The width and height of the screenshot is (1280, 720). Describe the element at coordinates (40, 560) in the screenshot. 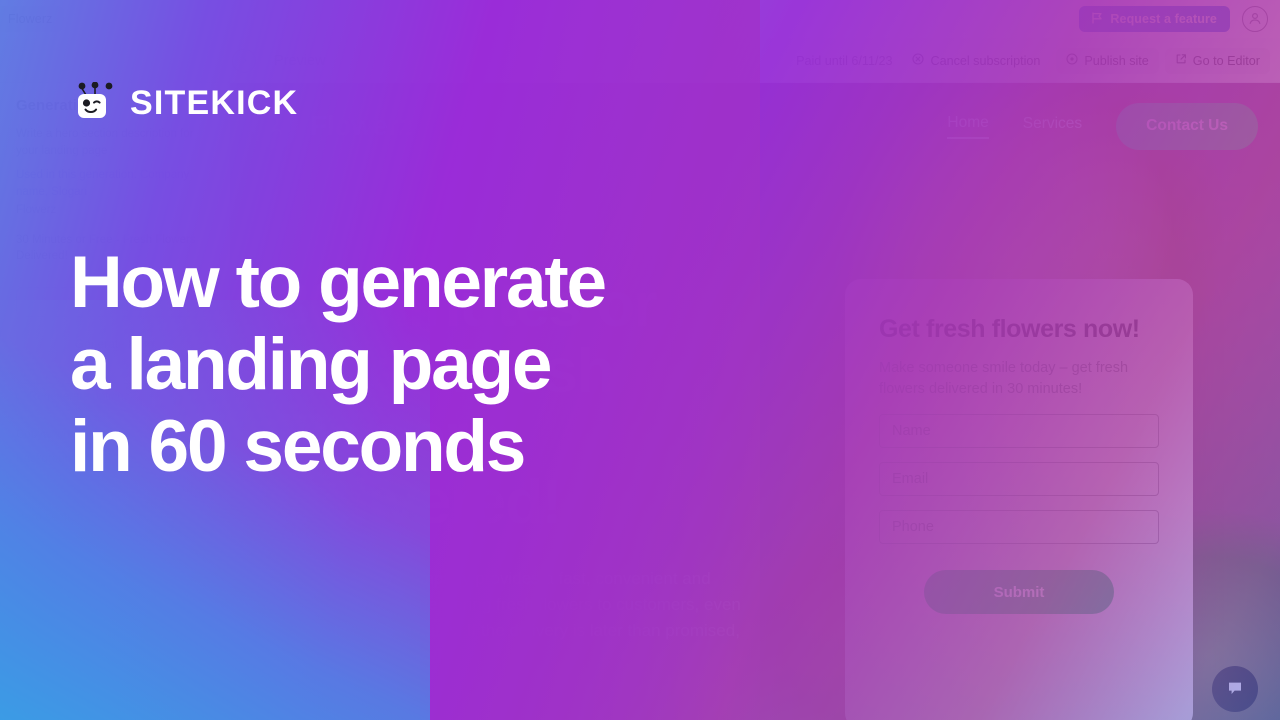

I see `sidebar-item-label: Features` at that location.